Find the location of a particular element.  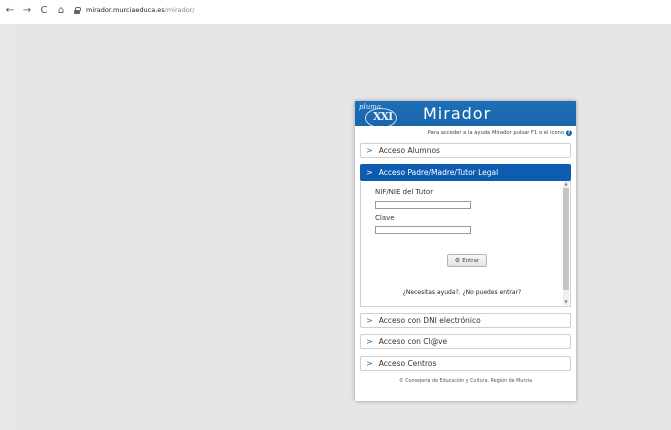

nif-input is located at coordinates (423, 205).